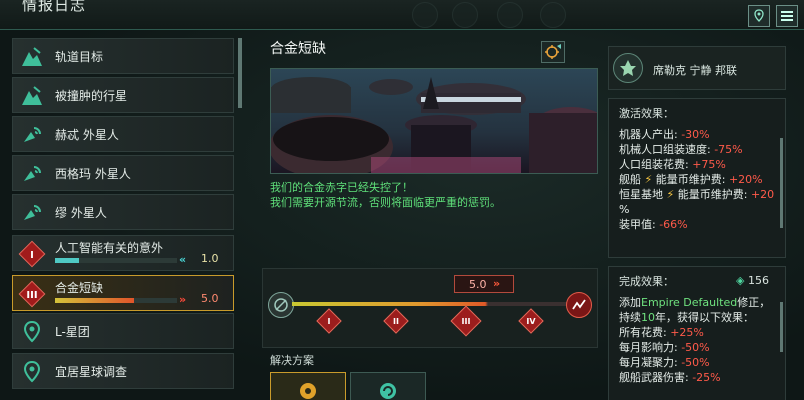  I want to click on effects-scrollbar, so click(781, 183).